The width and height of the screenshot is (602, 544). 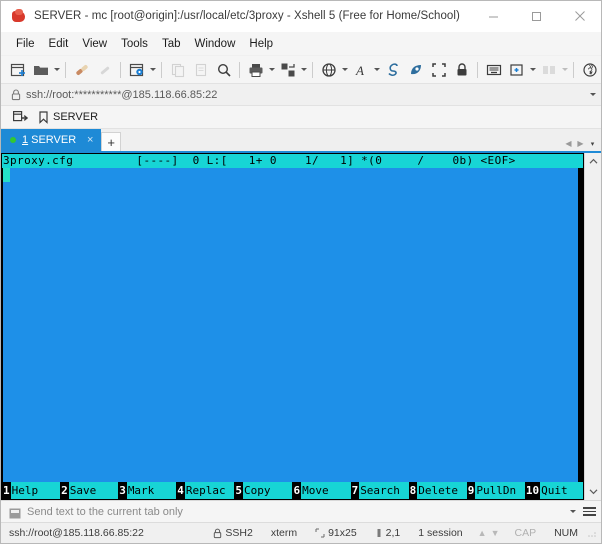 What do you see at coordinates (438, 70) in the screenshot?
I see `fullscreen-icon` at bounding box center [438, 70].